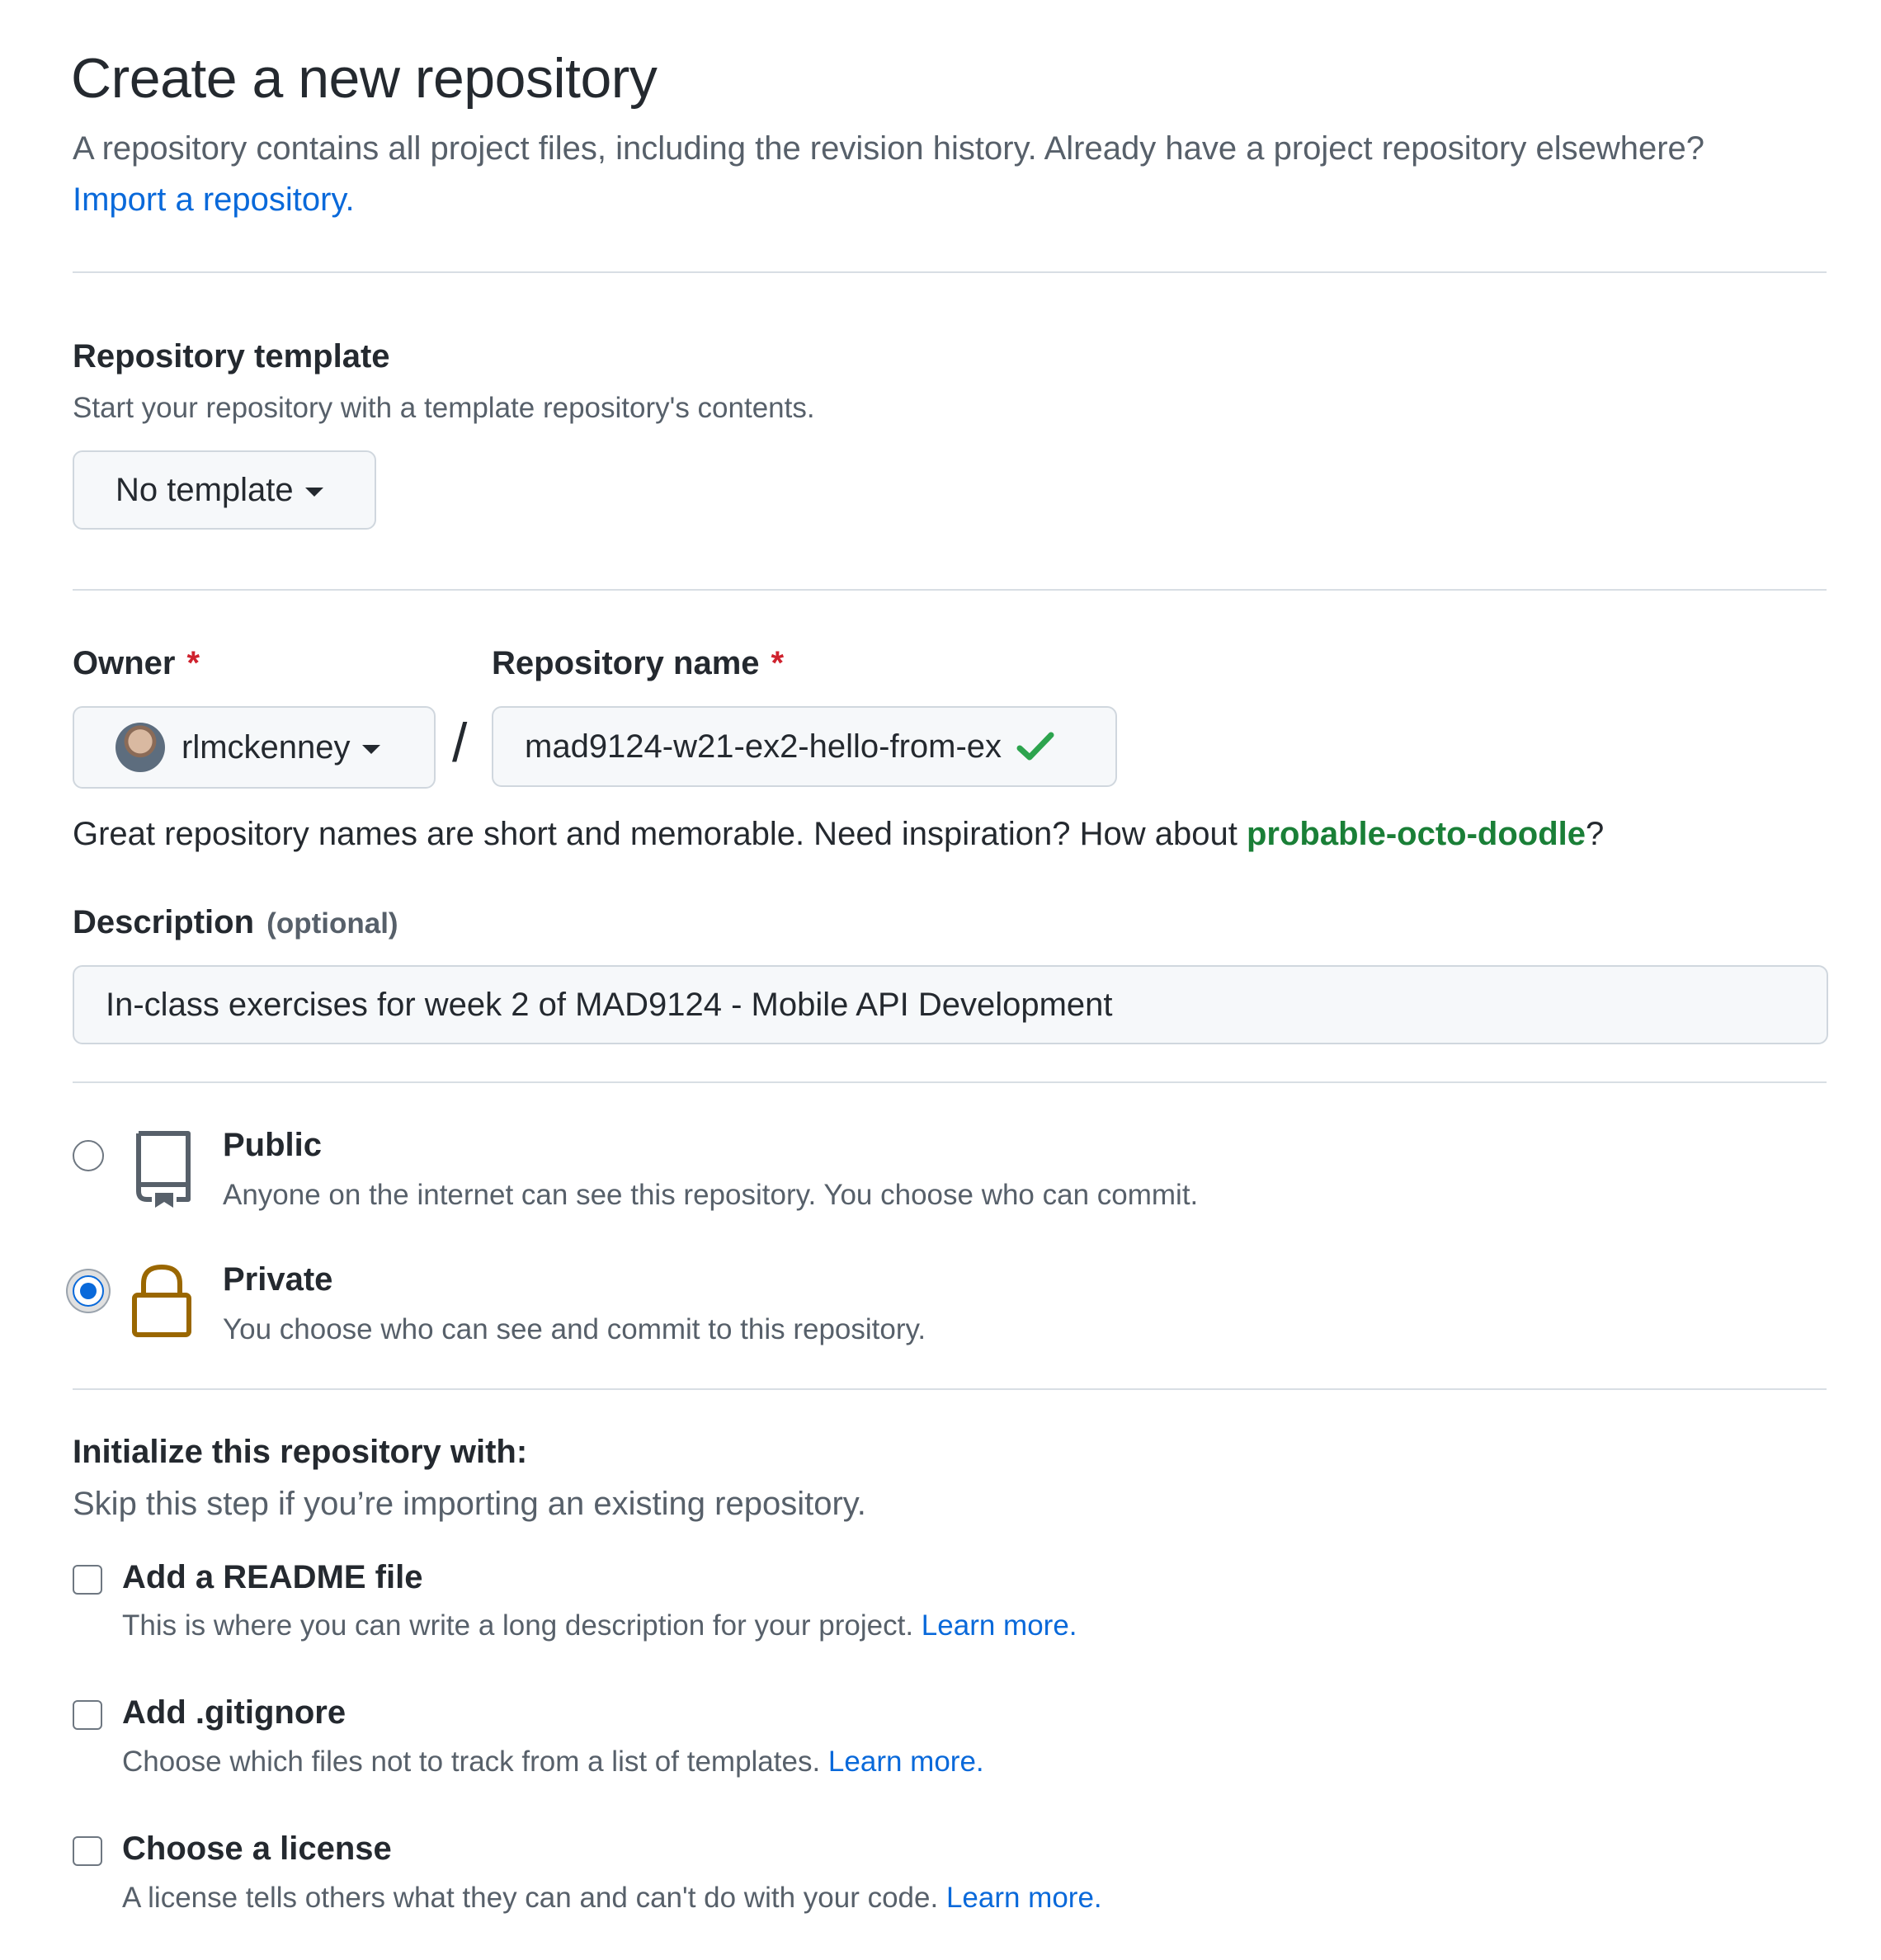 This screenshot has width=1881, height=1960. What do you see at coordinates (626, 663) in the screenshot?
I see `repo-name-label-text: Repository name` at bounding box center [626, 663].